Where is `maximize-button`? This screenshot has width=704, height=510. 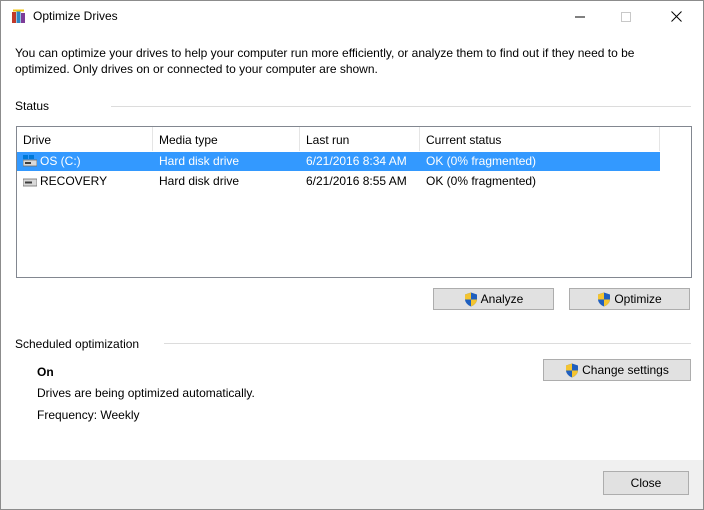
maximize-button is located at coordinates (626, 16).